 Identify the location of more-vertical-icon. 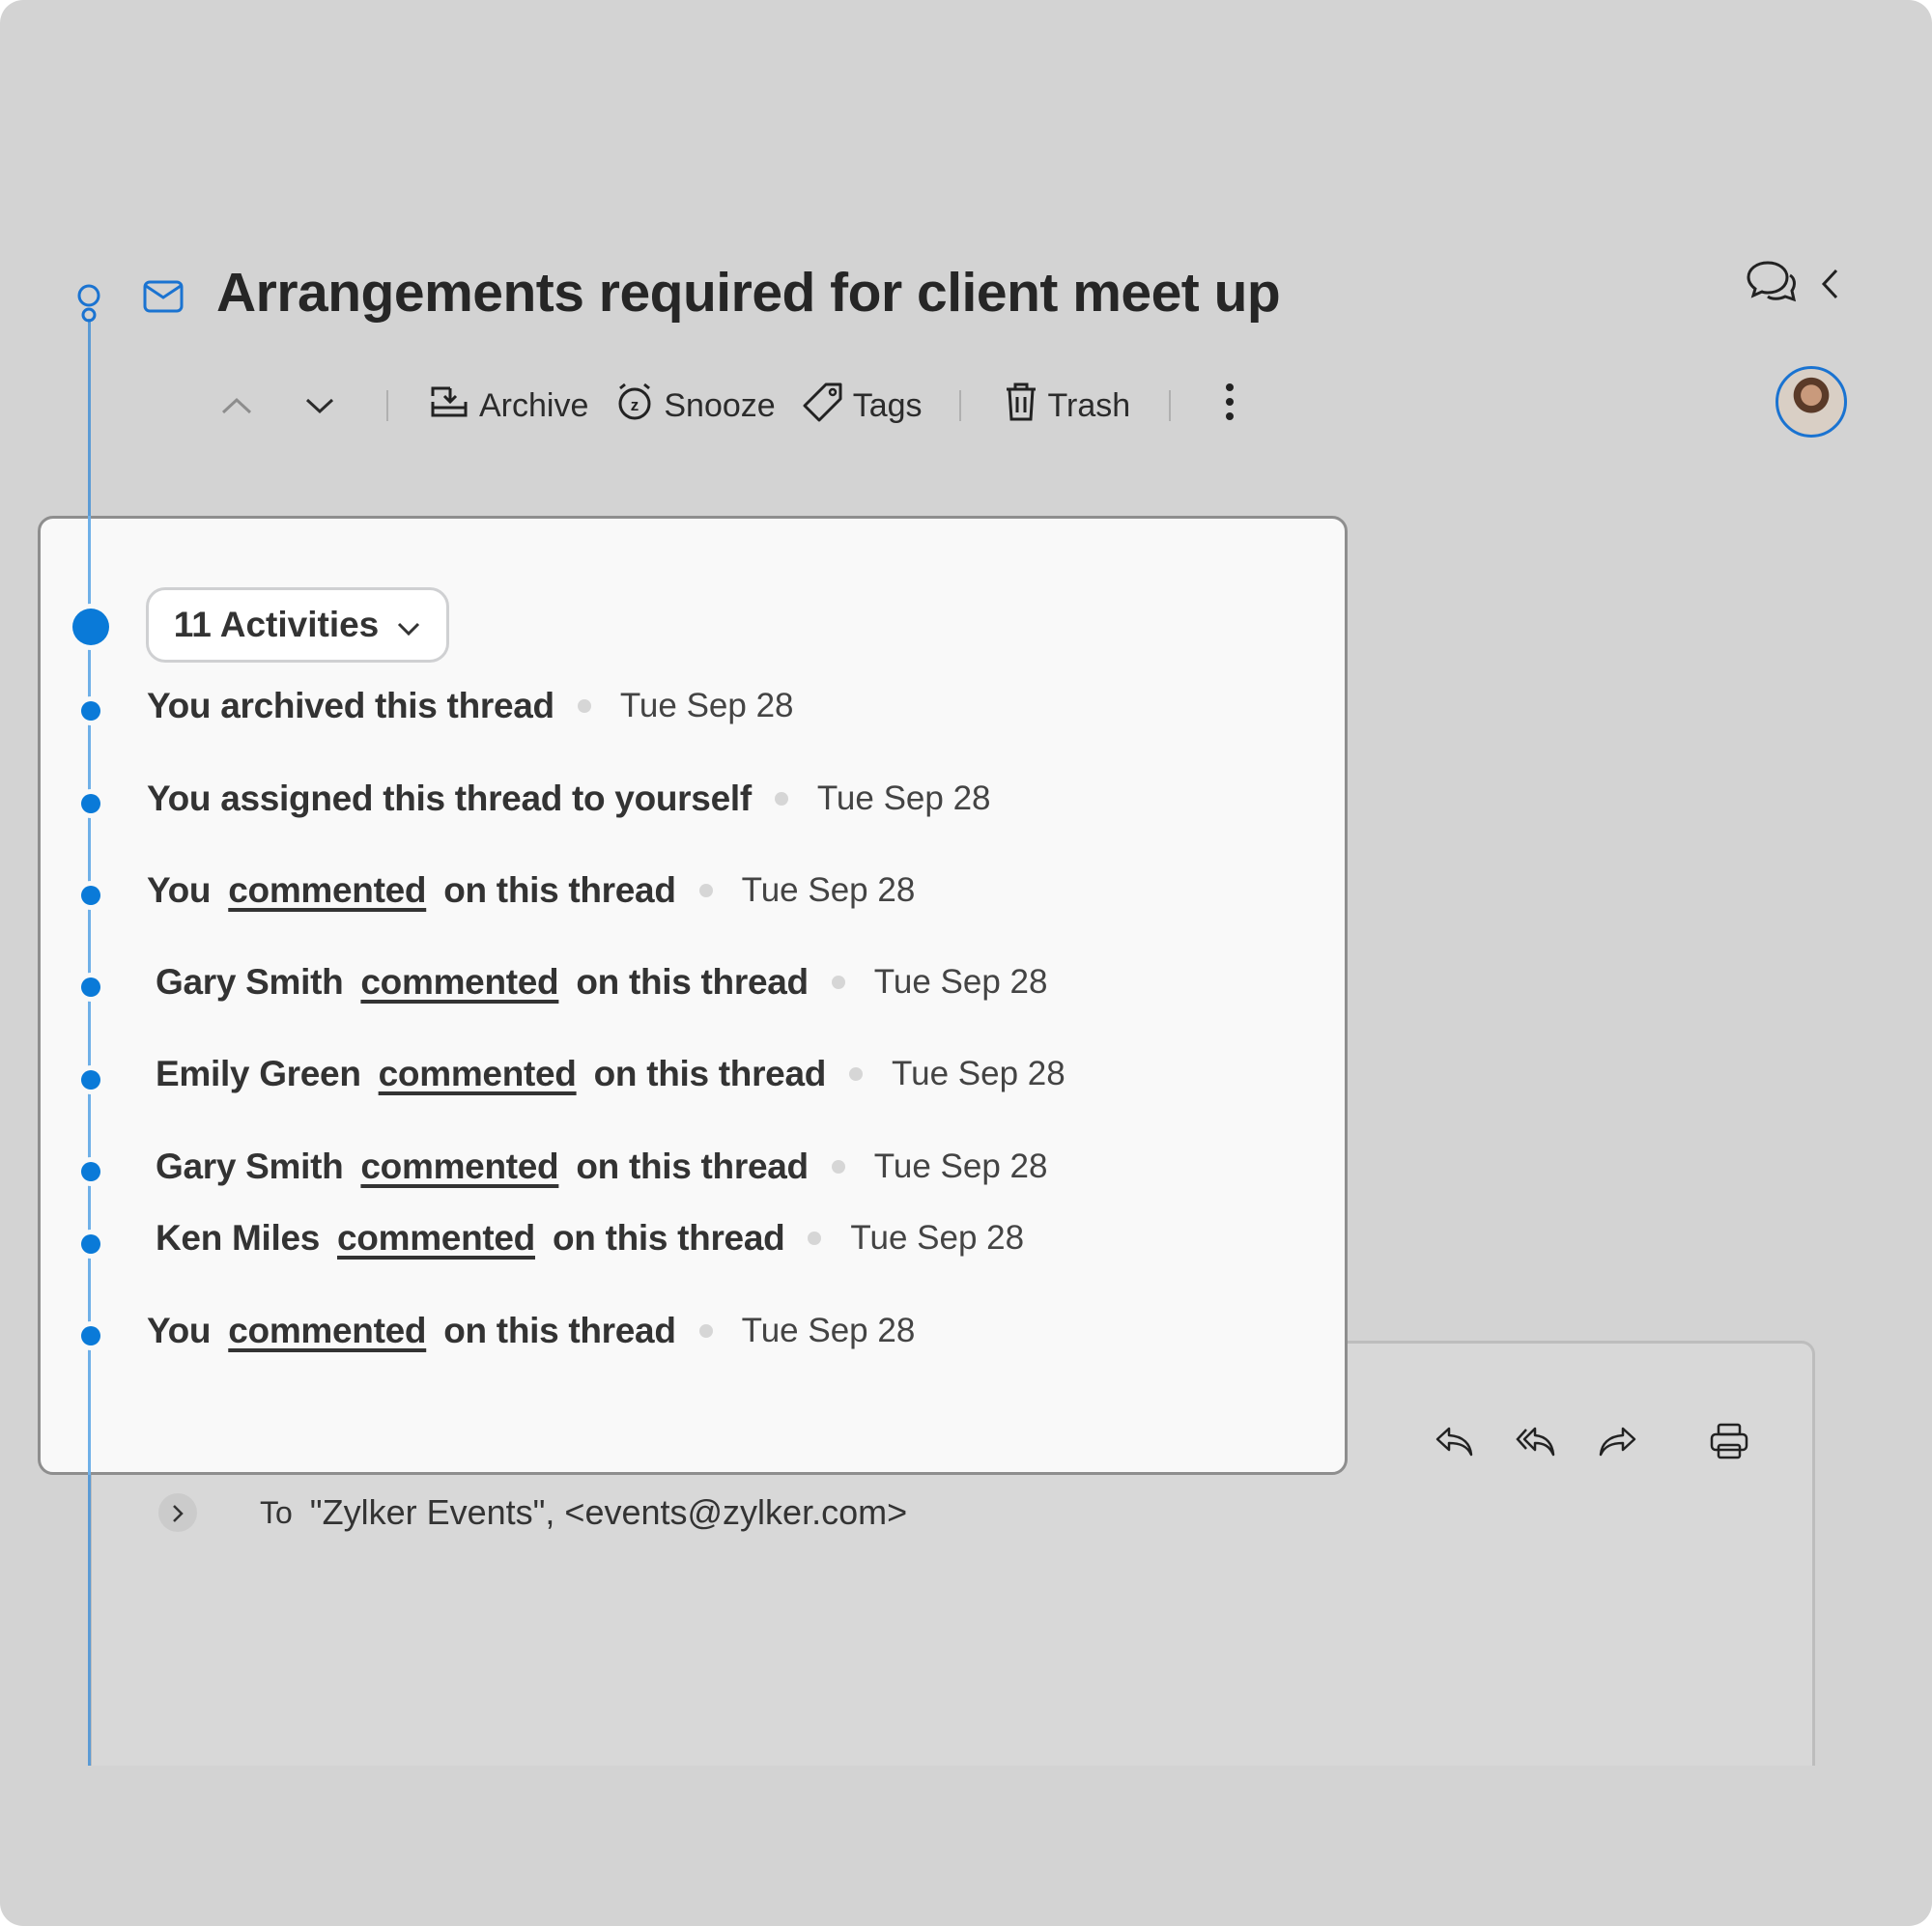
(1230, 406).